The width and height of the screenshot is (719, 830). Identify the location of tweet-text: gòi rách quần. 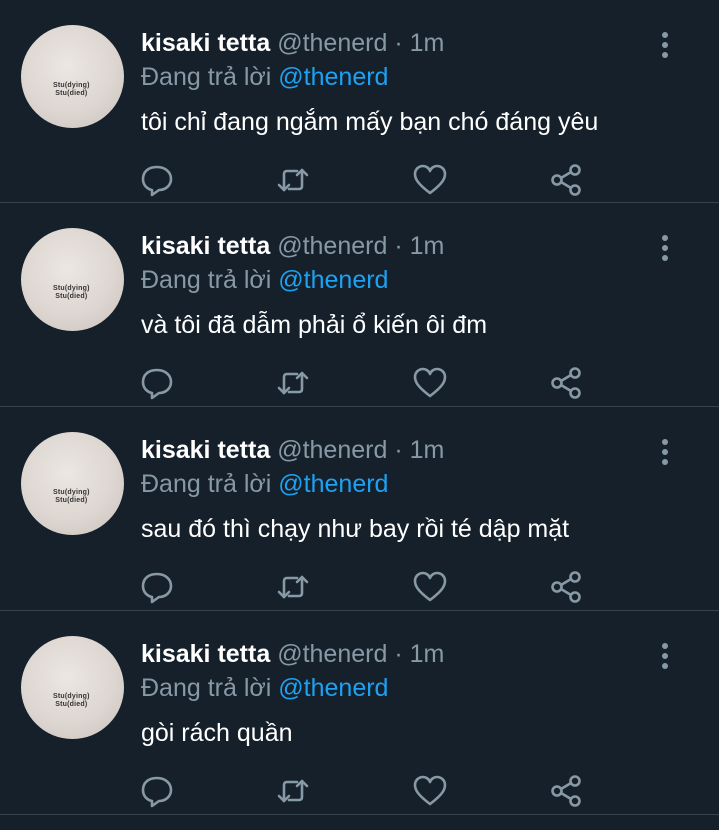
(217, 733).